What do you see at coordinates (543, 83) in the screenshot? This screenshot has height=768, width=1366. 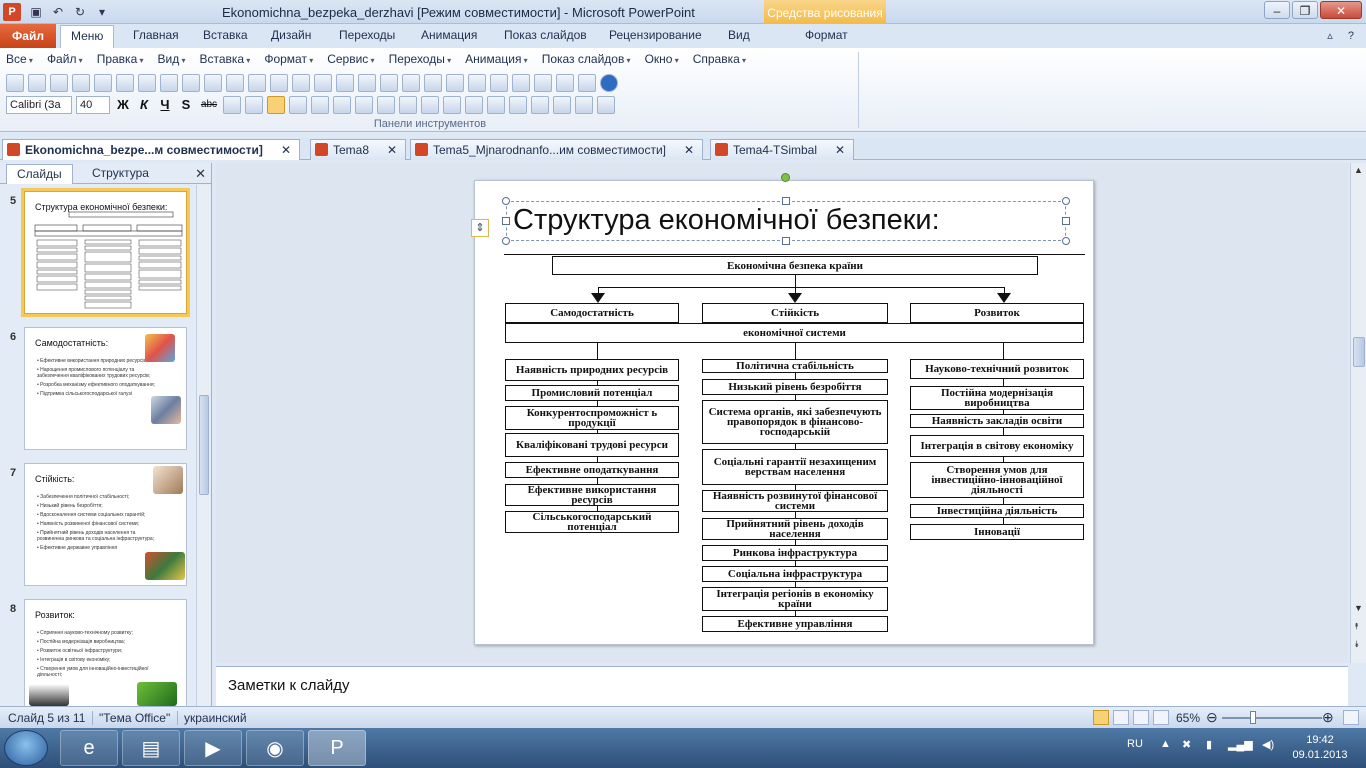 I see `expand-all-icon` at bounding box center [543, 83].